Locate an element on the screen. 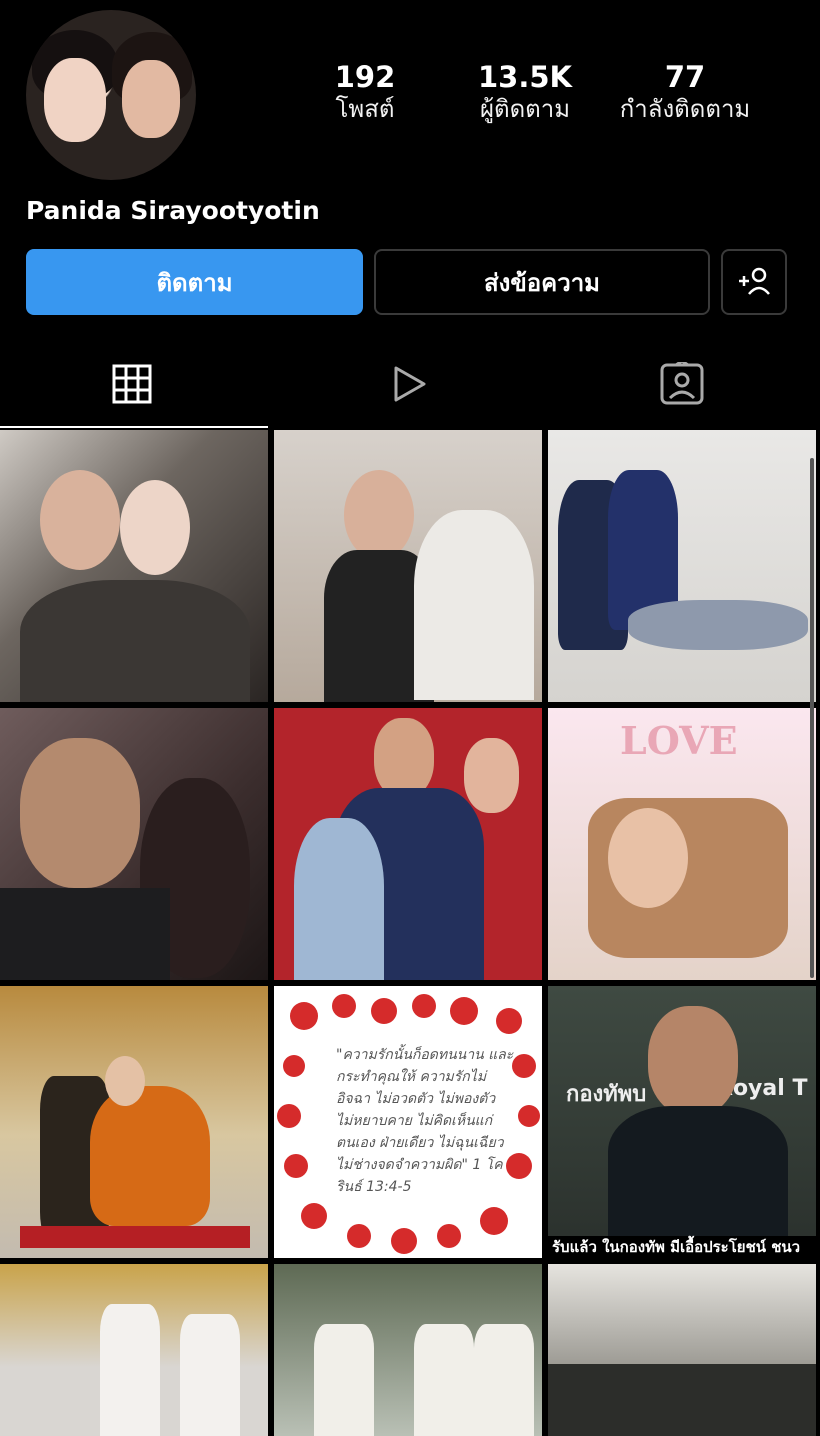  message-button: ส่งข้อความ is located at coordinates (542, 282).